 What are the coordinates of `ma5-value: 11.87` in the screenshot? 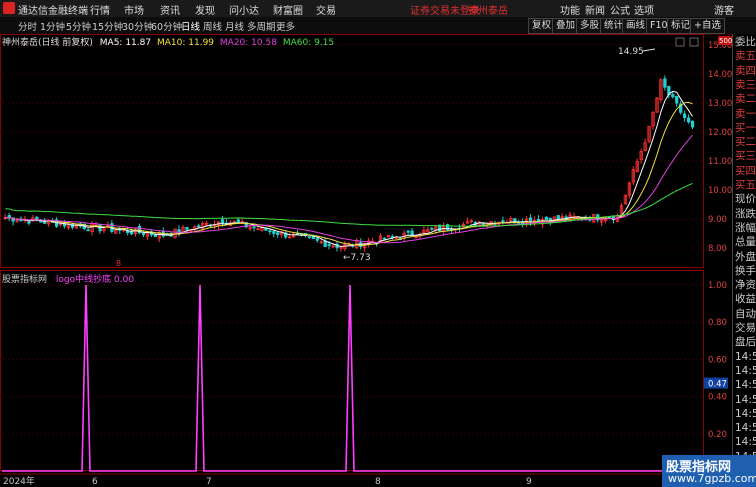 It's located at (138, 43).